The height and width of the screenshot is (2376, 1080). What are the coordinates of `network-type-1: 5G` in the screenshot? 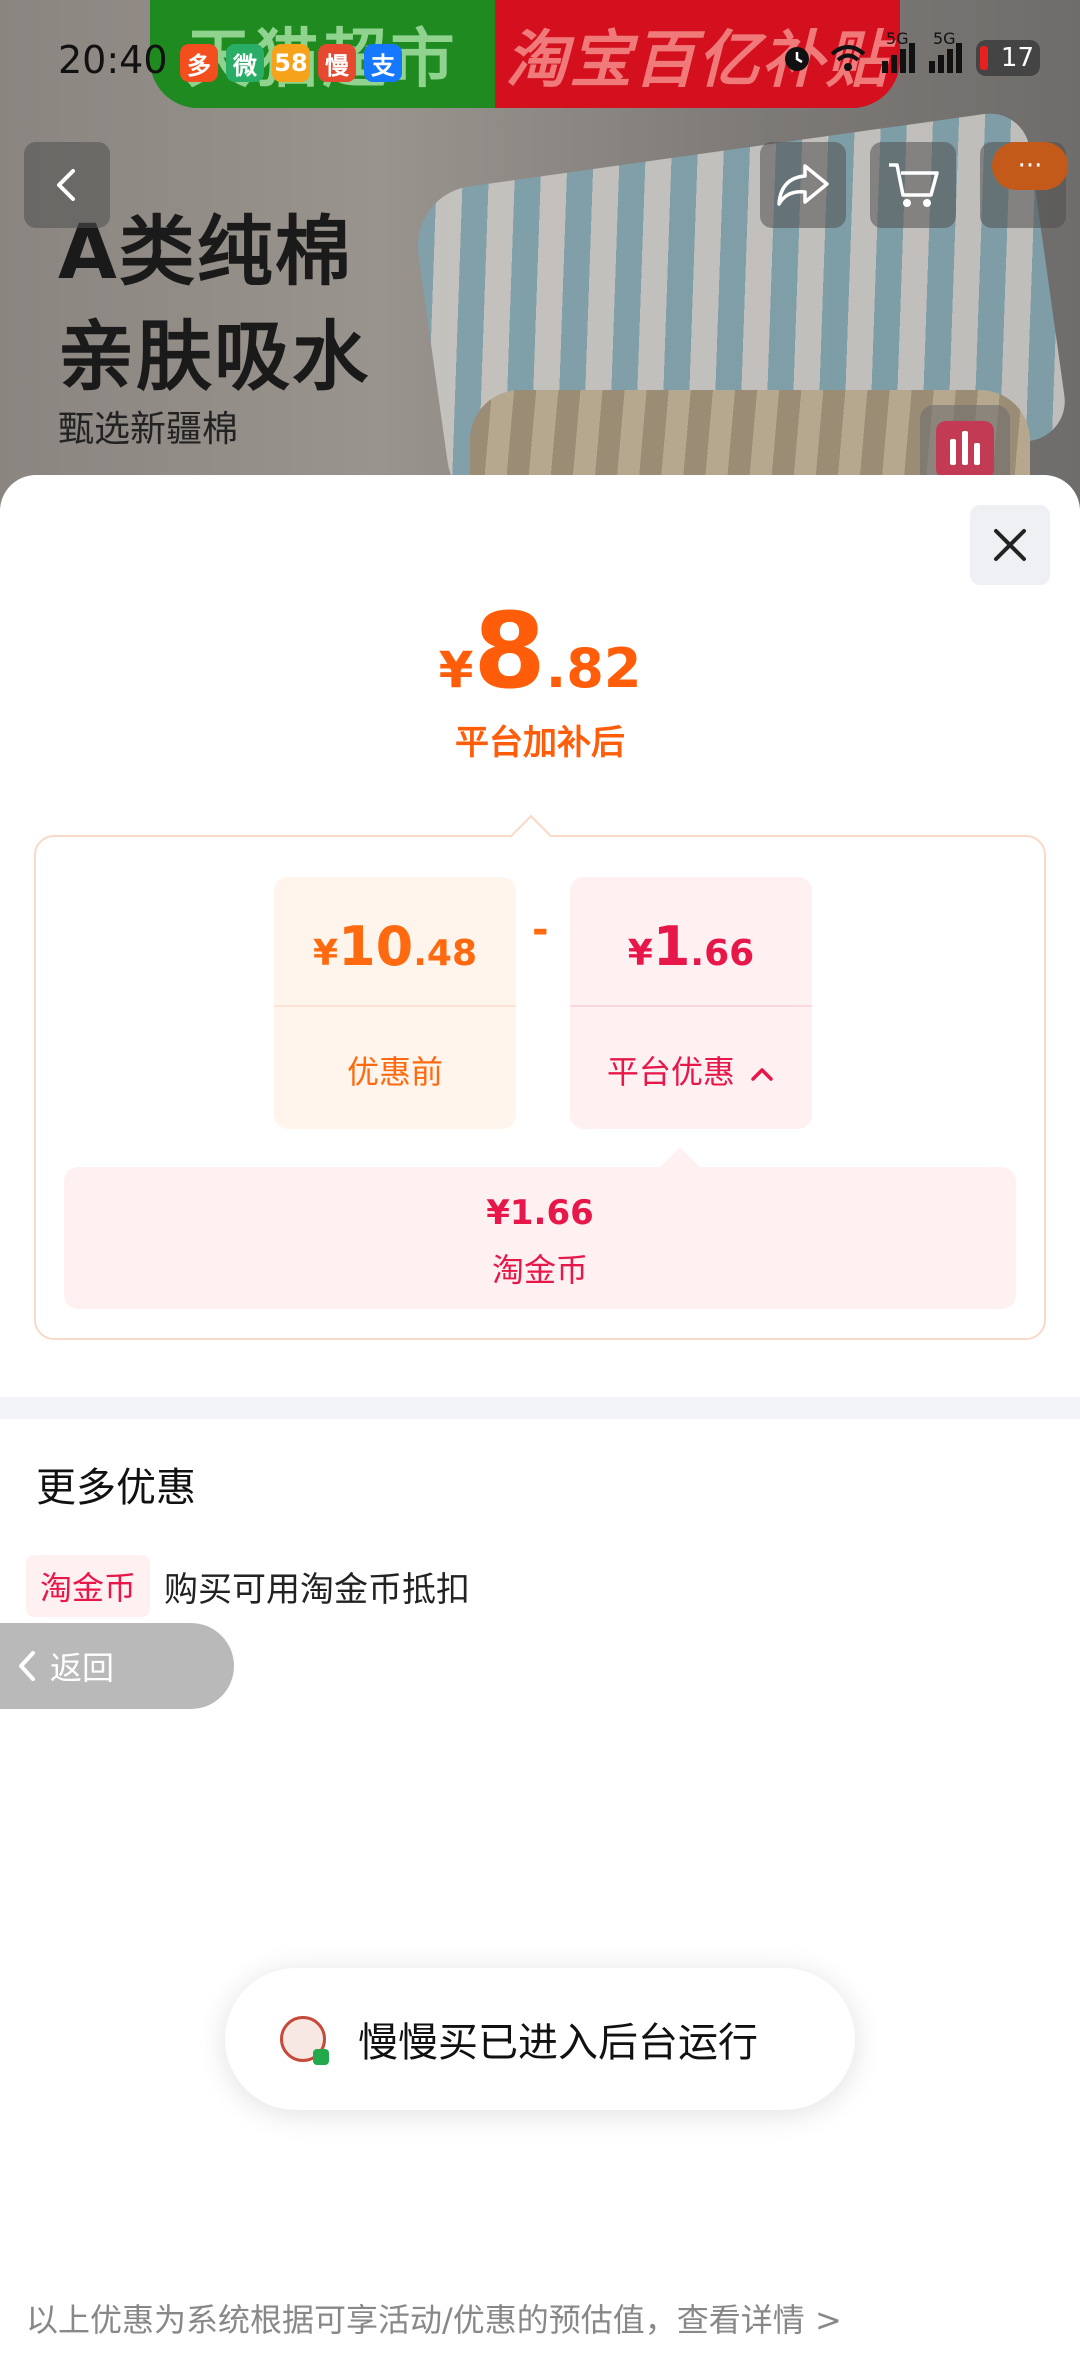 It's located at (897, 38).